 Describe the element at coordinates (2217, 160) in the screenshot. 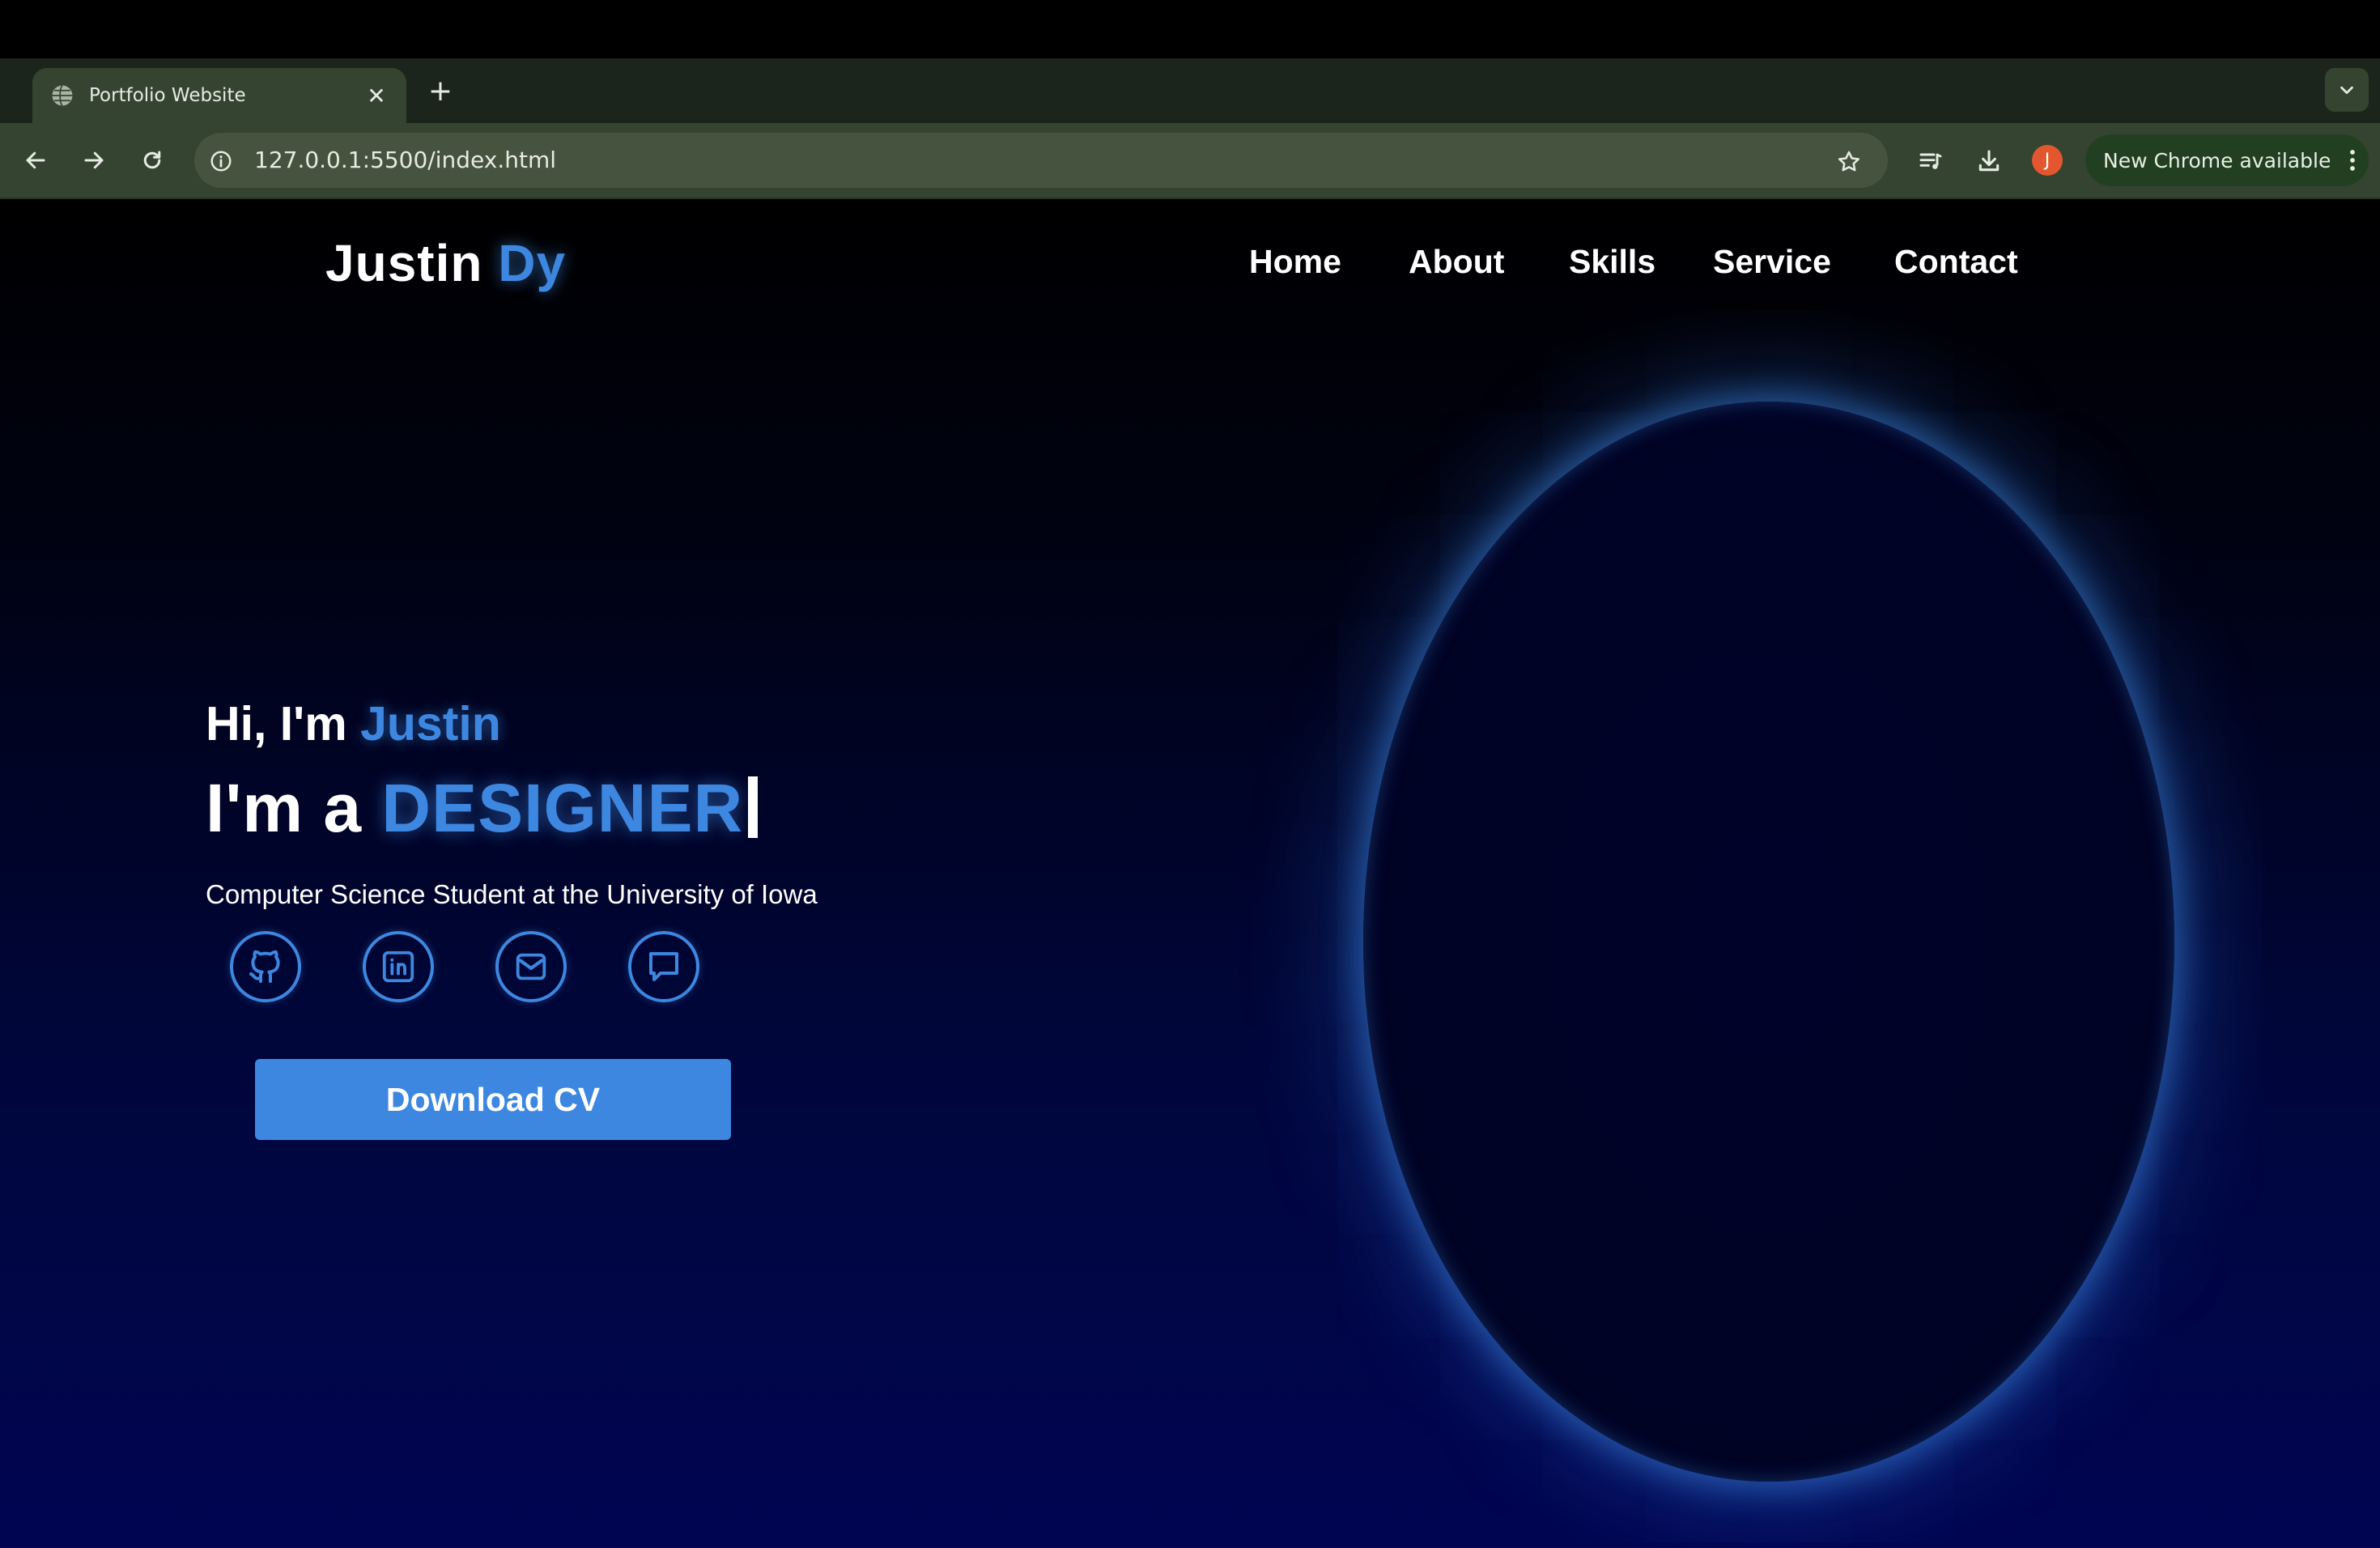

I see `update-label: New Chrome available` at that location.